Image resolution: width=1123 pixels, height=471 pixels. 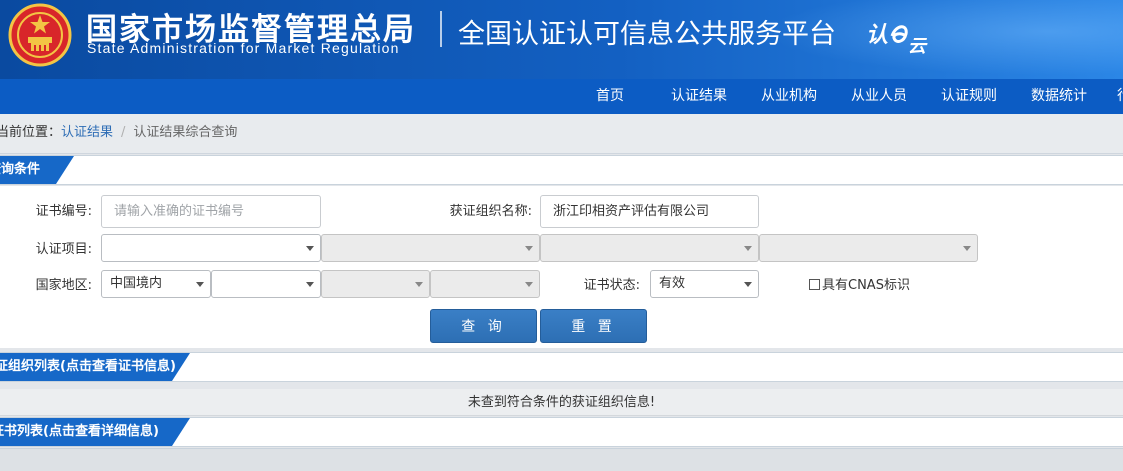 What do you see at coordinates (375, 284) in the screenshot?
I see `region-select-city` at bounding box center [375, 284].